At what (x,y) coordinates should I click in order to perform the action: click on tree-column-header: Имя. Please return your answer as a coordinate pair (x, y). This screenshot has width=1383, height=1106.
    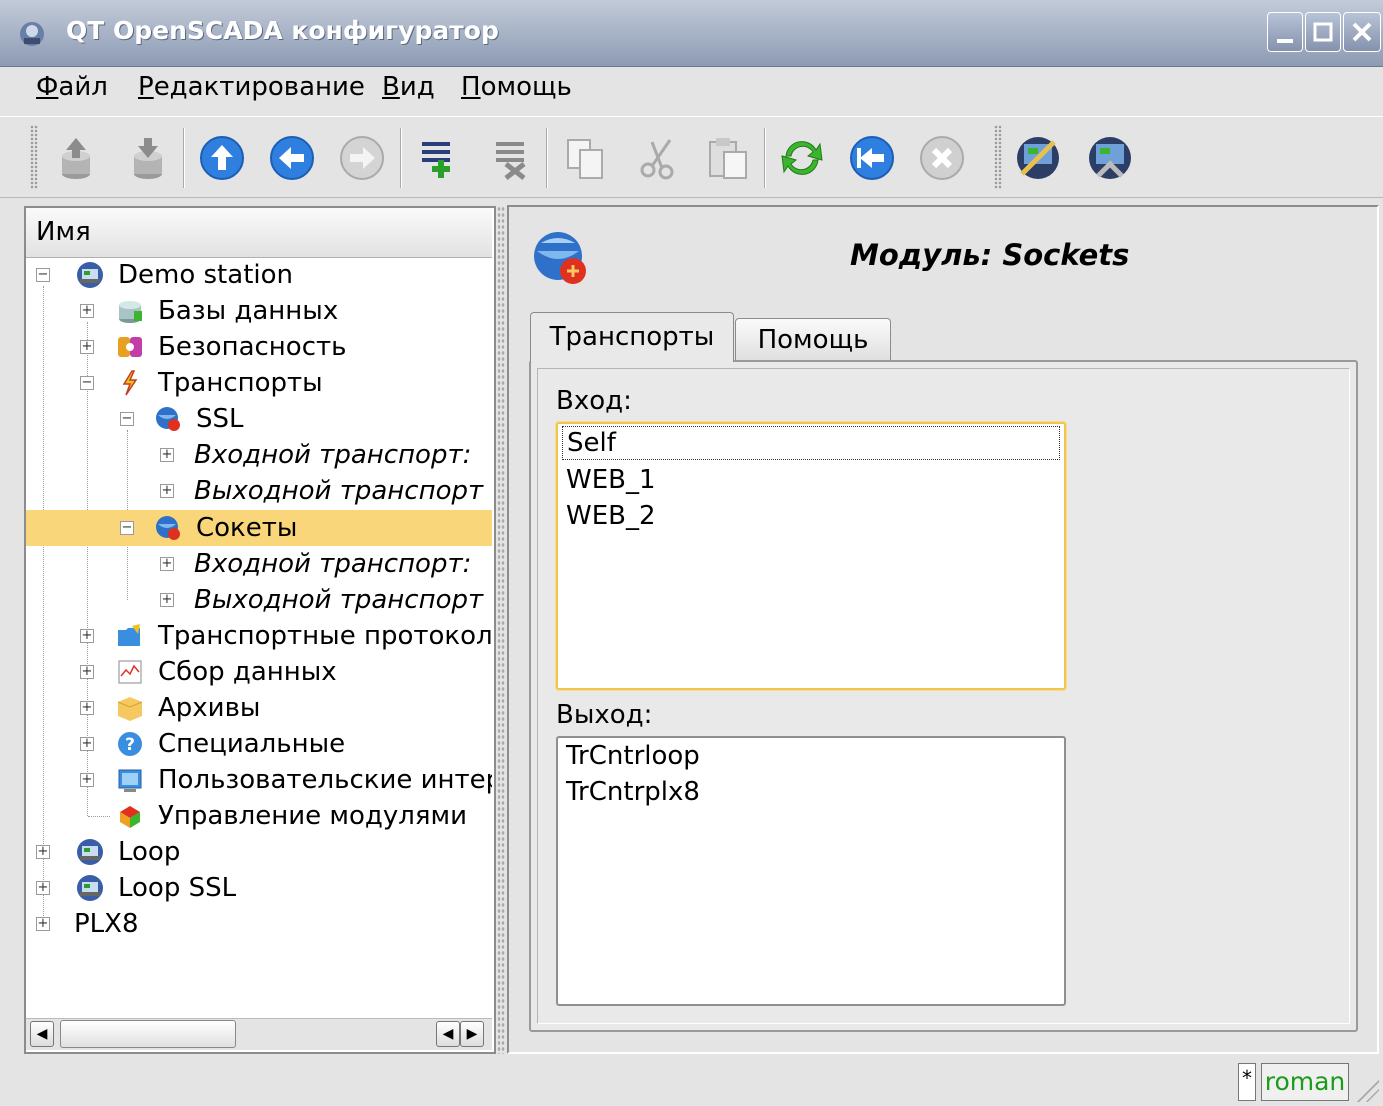
    Looking at the image, I should click on (259, 233).